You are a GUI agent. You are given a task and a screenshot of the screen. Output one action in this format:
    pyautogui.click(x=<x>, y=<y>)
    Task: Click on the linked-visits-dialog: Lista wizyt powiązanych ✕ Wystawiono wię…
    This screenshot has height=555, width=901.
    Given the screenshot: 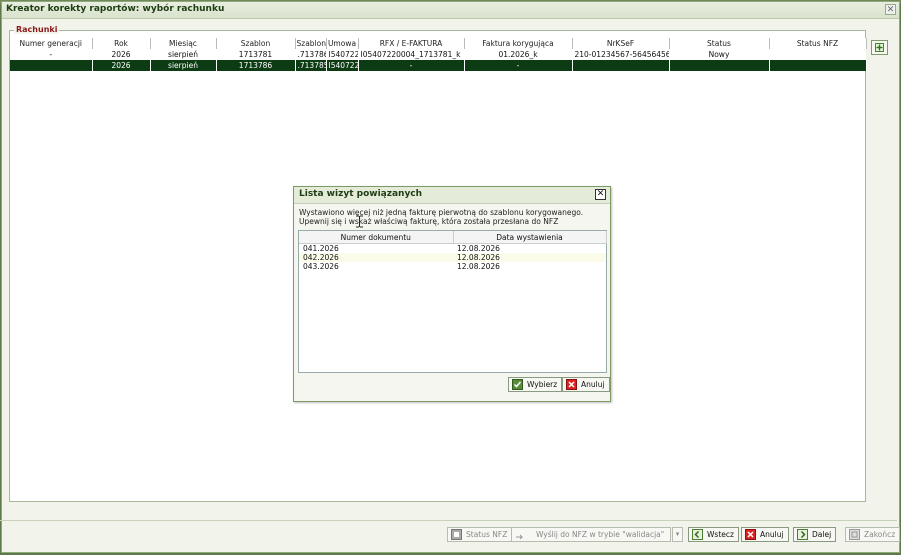 What is the action you would take?
    pyautogui.click(x=452, y=294)
    